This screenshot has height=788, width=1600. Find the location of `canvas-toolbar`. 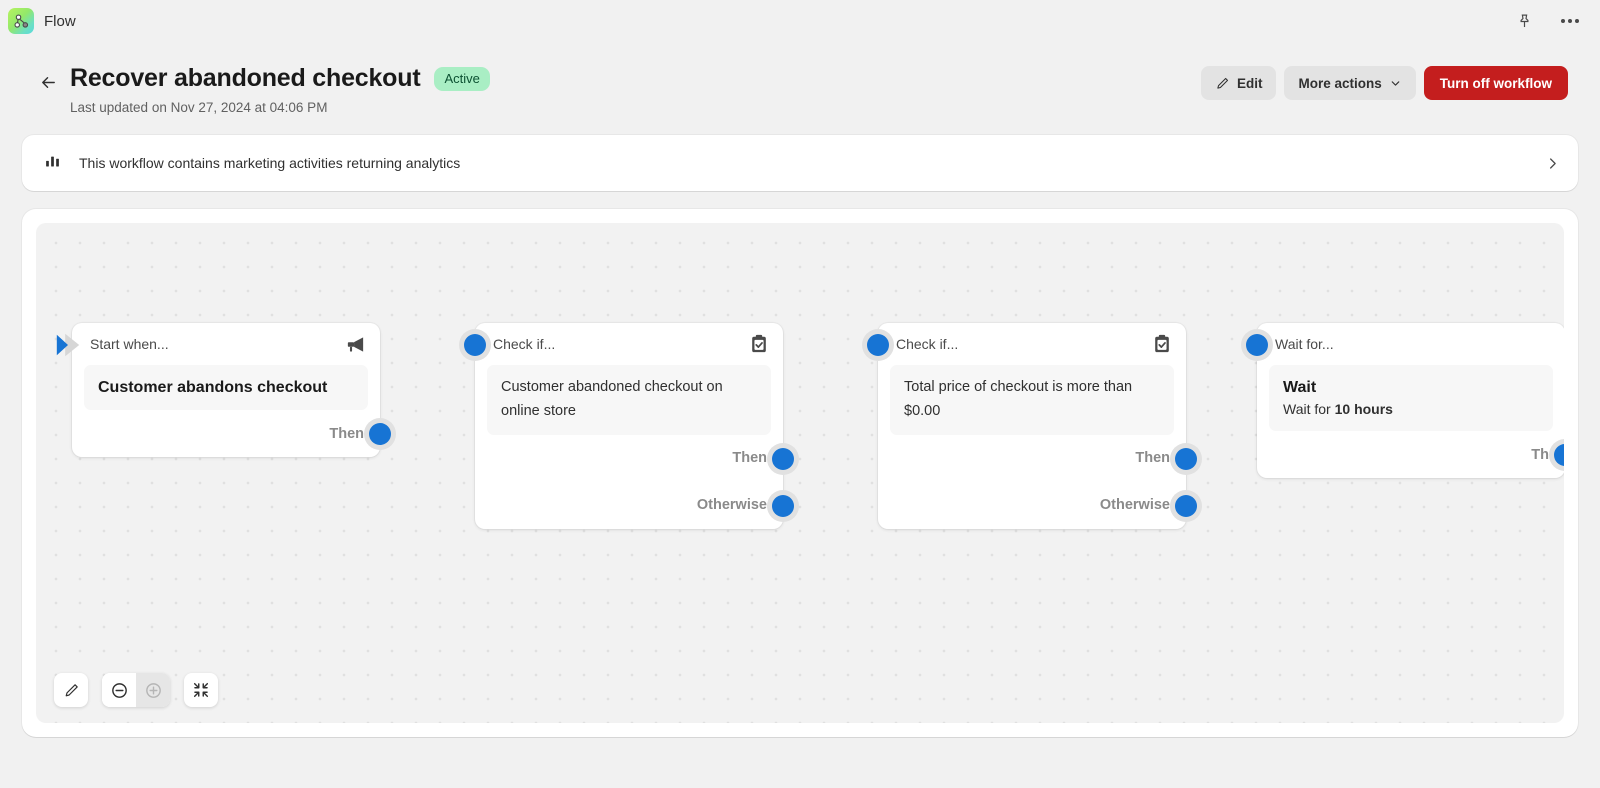

canvas-toolbar is located at coordinates (136, 690).